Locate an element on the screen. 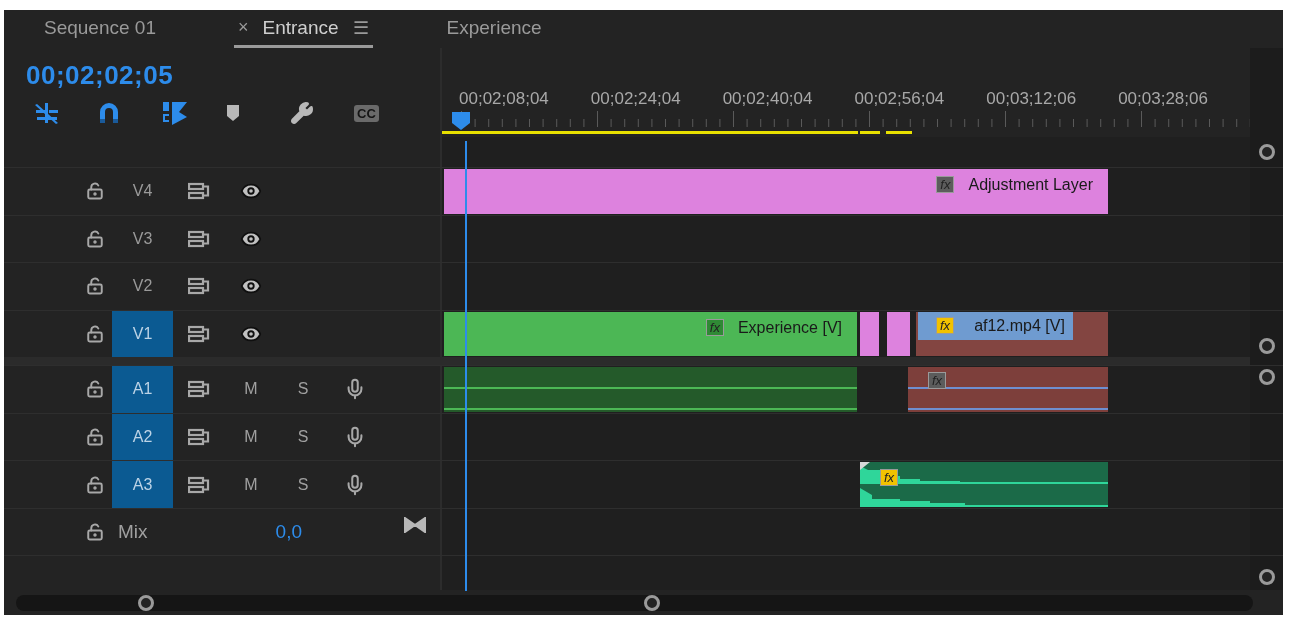 The image size is (1290, 622). ruler-timecode: 00;03;12;06 is located at coordinates (1032, 99).